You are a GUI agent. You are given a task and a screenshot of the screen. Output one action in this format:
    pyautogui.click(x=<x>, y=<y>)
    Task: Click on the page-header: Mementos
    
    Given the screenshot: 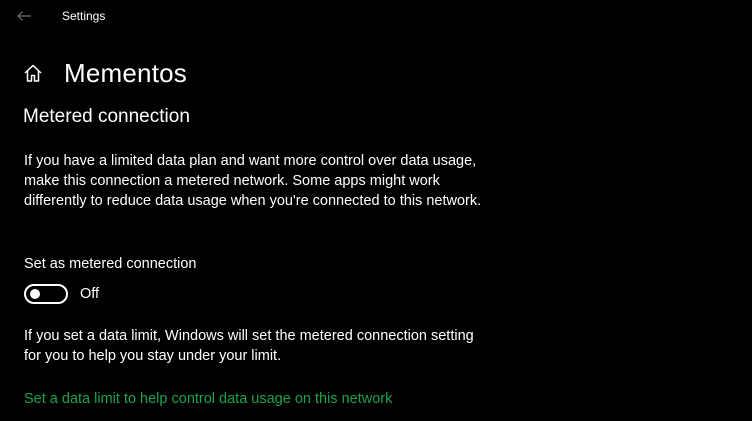 What is the action you would take?
    pyautogui.click(x=104, y=73)
    